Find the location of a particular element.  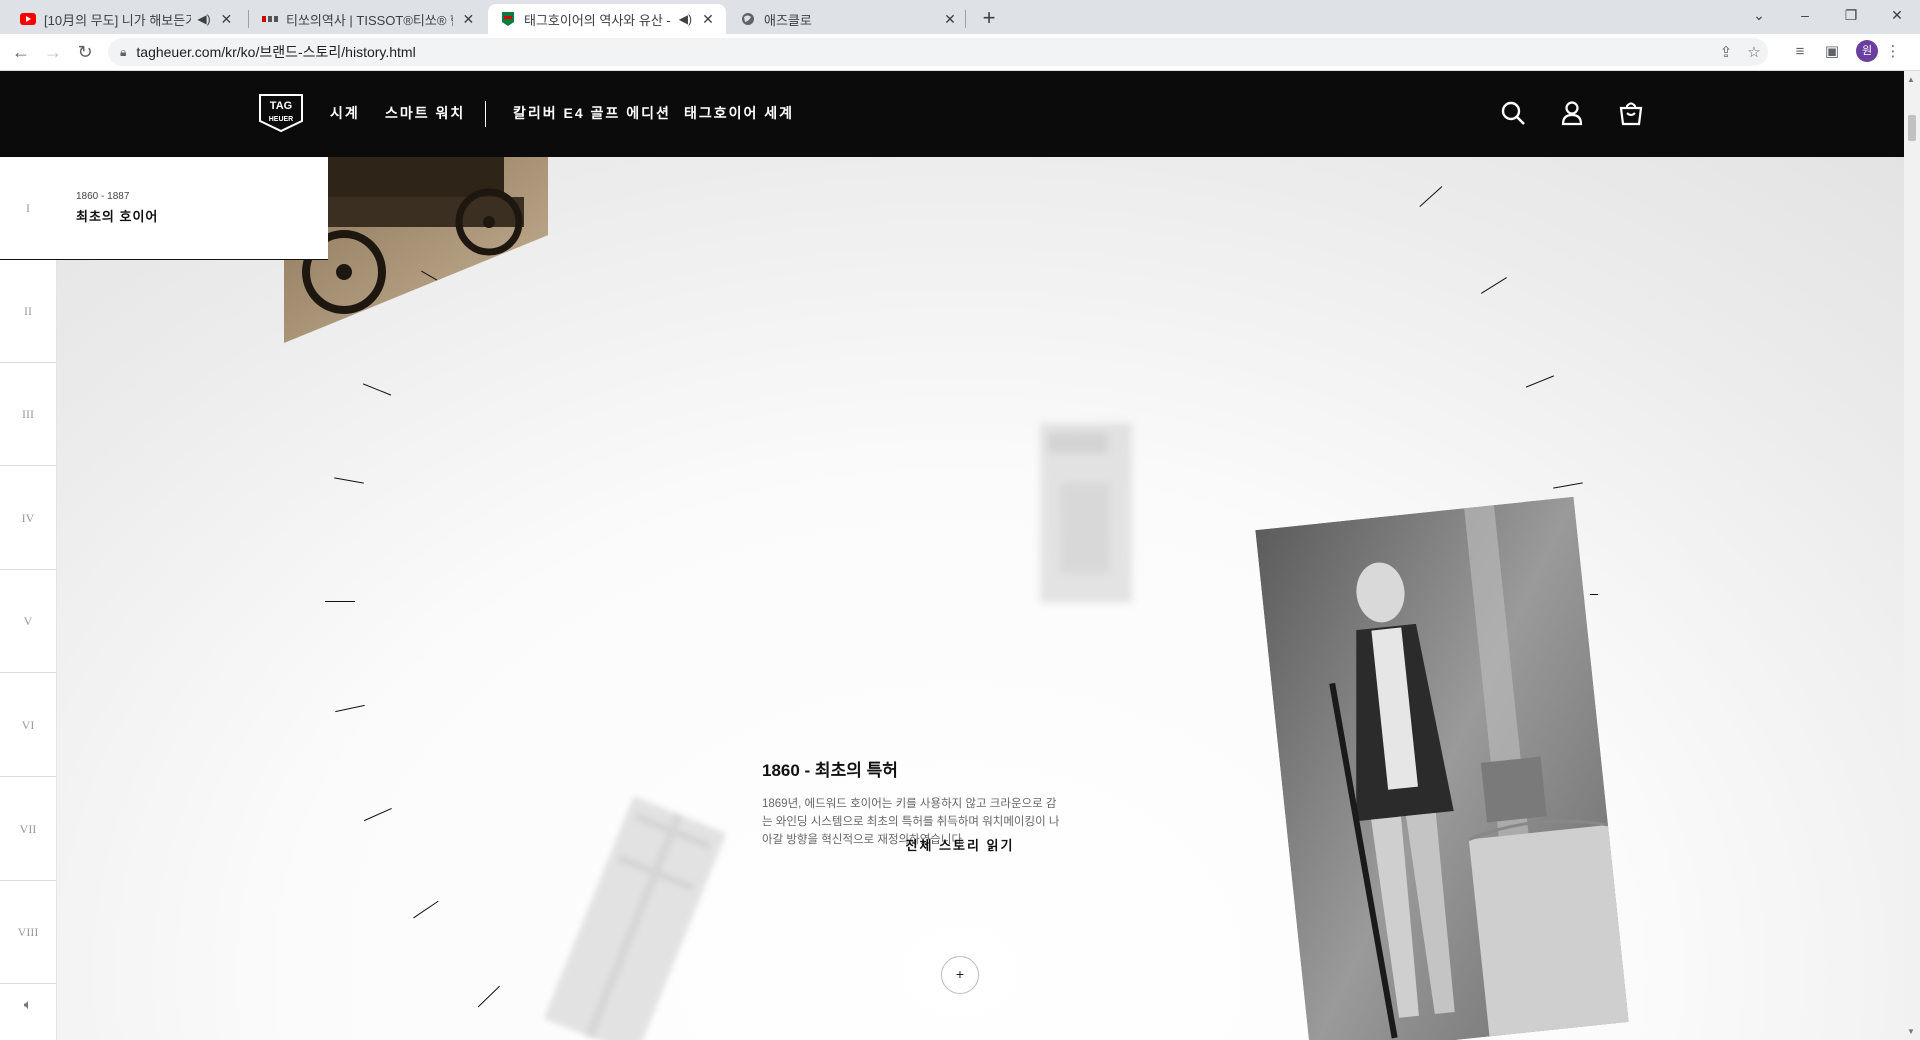

chapter-title: 최초의 호이어 is located at coordinates (117, 216).